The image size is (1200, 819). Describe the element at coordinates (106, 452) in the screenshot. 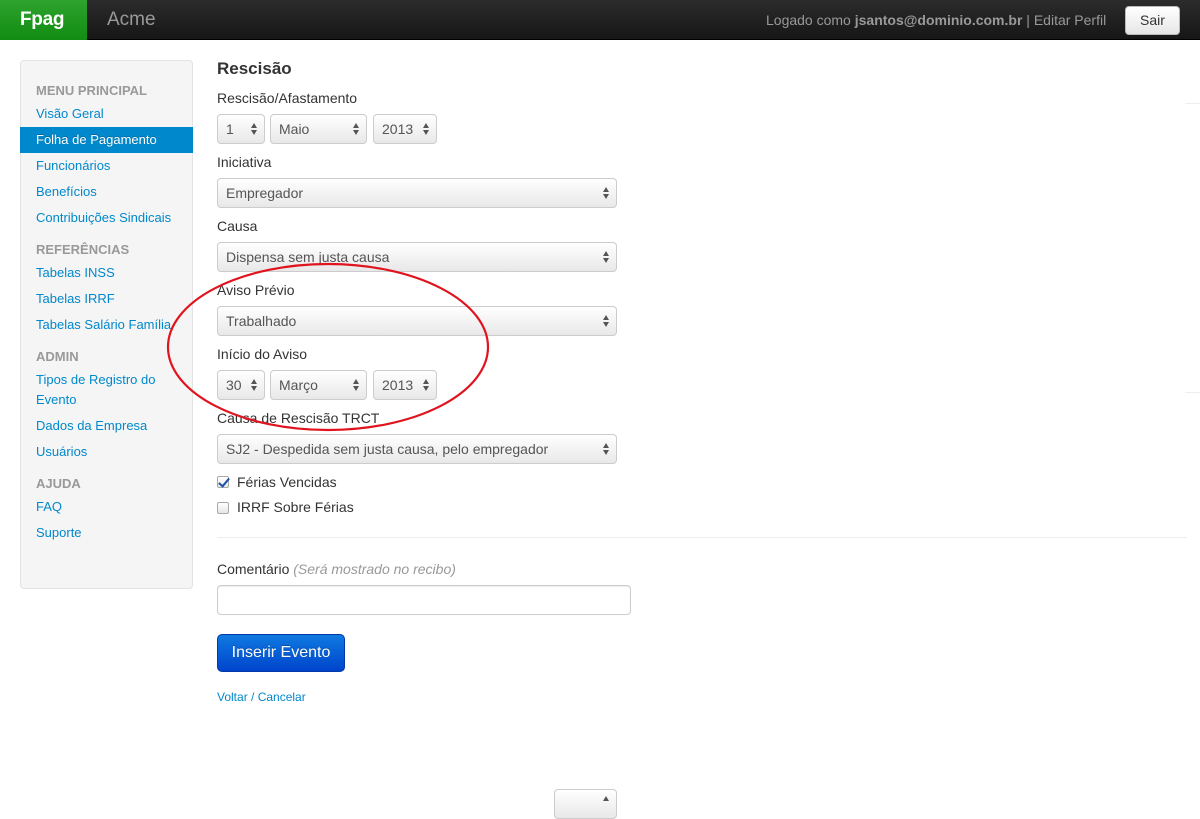

I see `sidebar-item-usuarios: Usuários` at that location.